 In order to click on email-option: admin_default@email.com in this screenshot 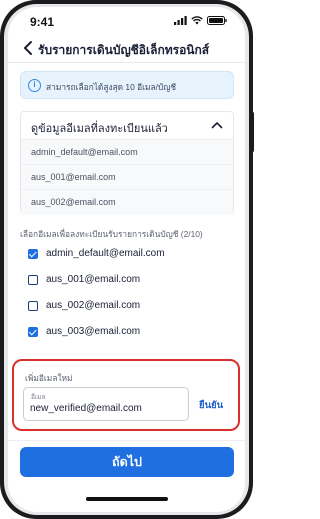, I will do `click(128, 255)`.